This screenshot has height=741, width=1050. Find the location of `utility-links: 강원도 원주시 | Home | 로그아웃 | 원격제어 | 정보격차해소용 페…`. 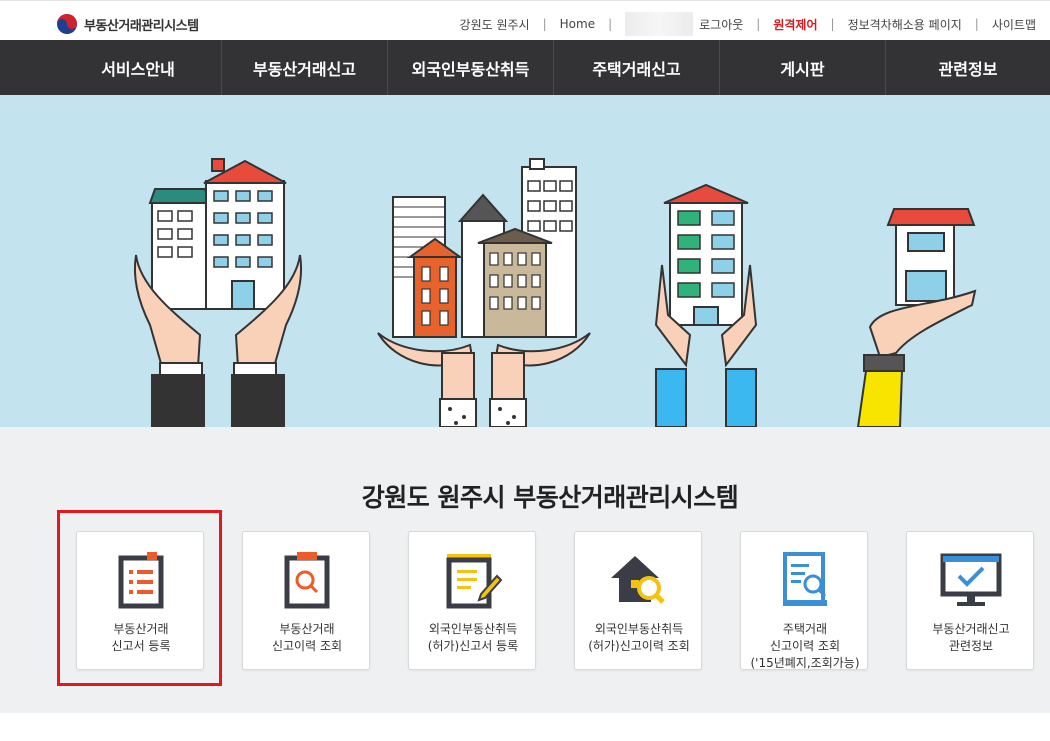

utility-links: 강원도 원주시 | Home | 로그아웃 | 원격제어 | 정보격차해소용 페… is located at coordinates (741, 24).